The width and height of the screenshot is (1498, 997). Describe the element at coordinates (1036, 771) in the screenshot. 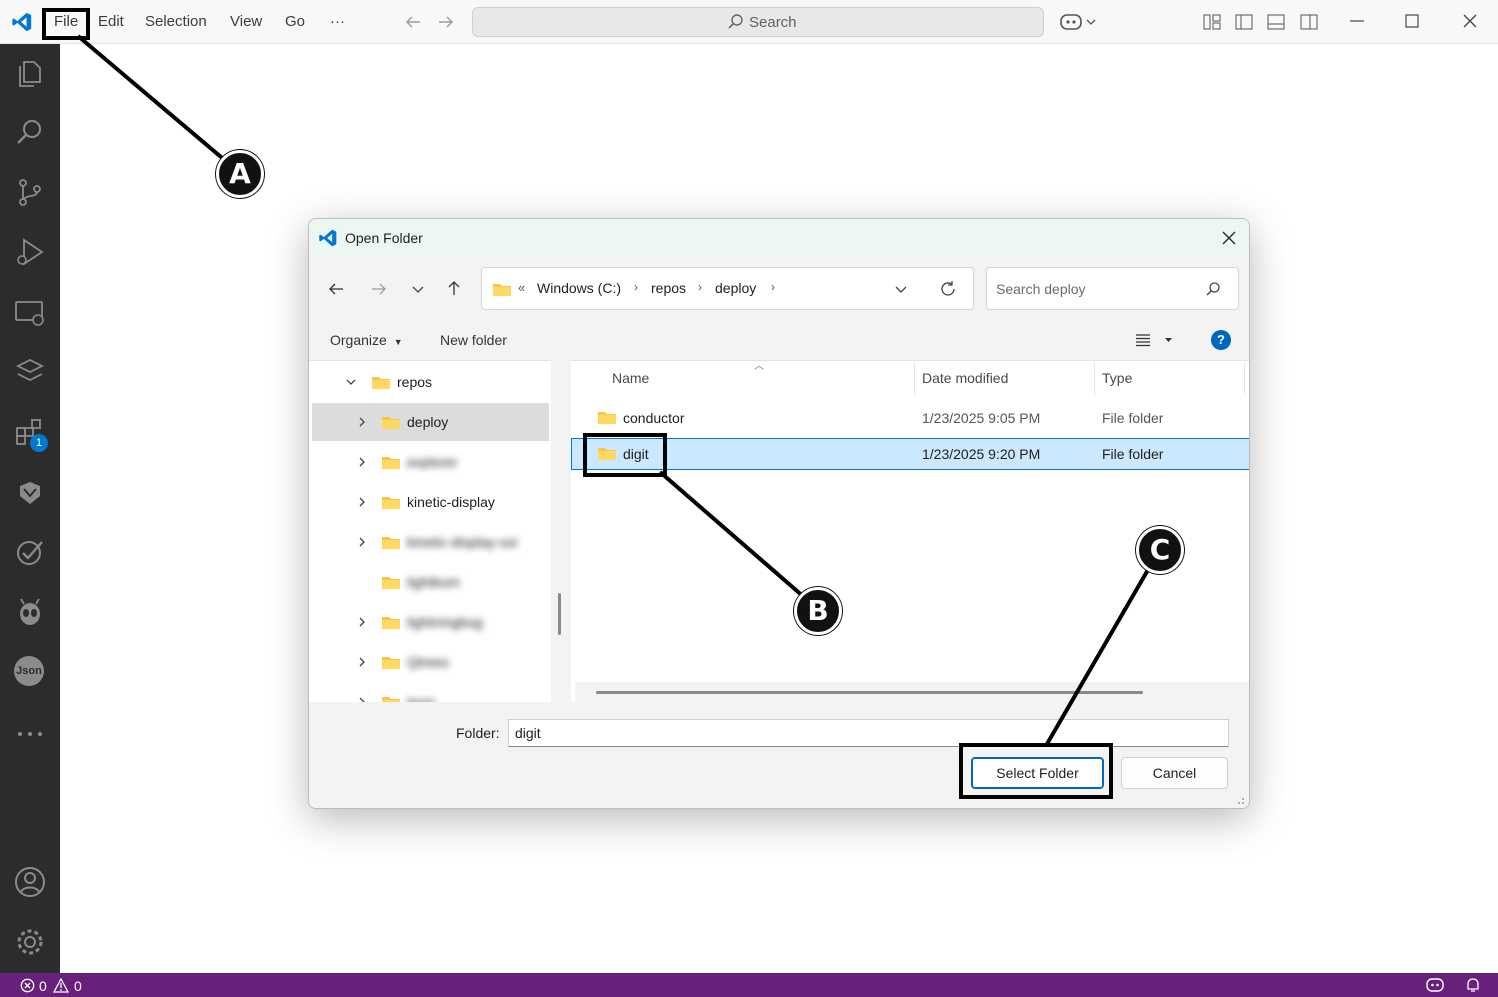

I see `highlight-select-folder` at that location.